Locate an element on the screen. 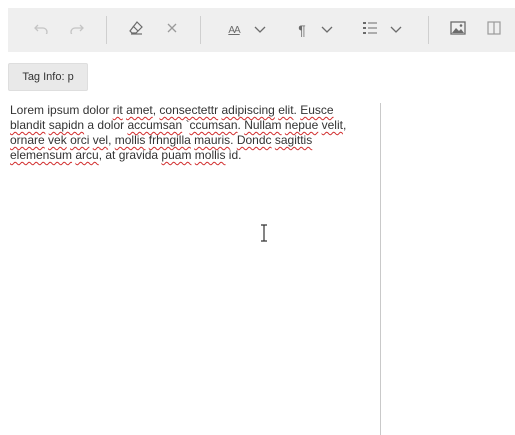 This screenshot has height=435, width=515. misspelled-word: sagittis is located at coordinates (293, 140).